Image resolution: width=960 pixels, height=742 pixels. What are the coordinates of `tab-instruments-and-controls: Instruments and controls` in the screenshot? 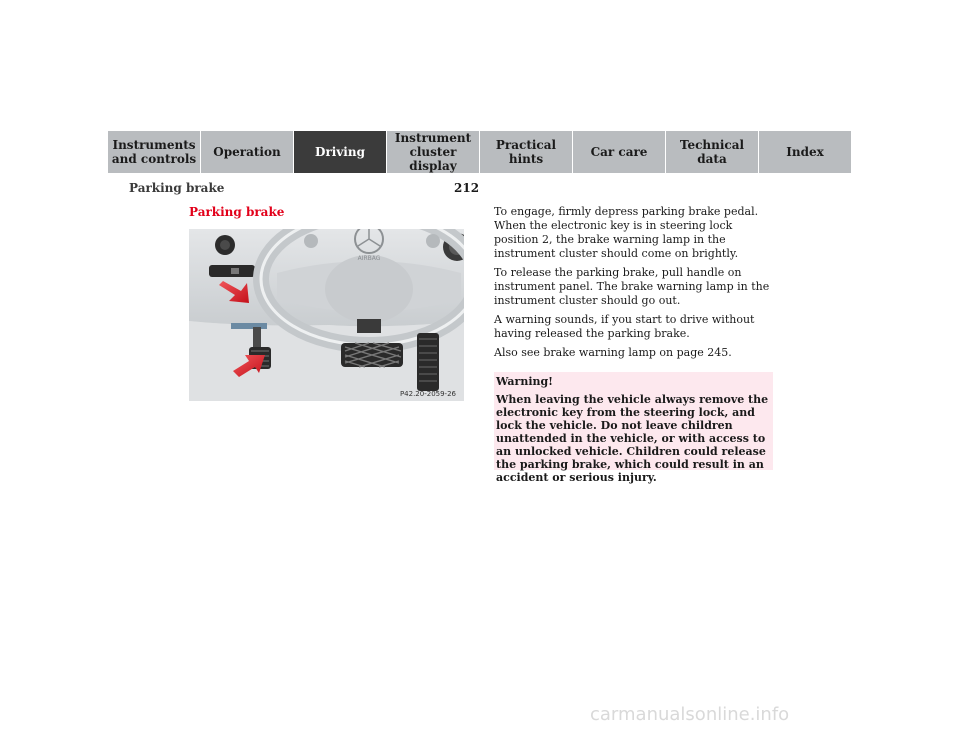 It's located at (154, 152).